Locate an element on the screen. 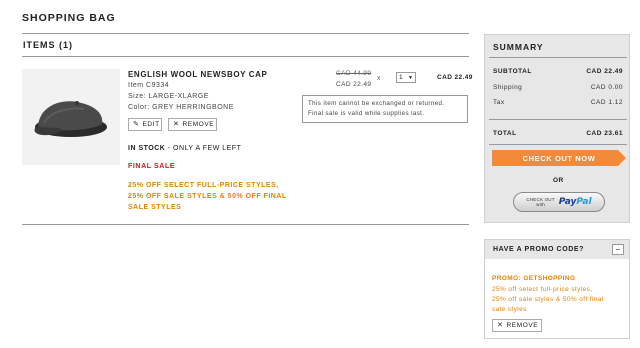  pencil-icon: ✎ is located at coordinates (136, 124).